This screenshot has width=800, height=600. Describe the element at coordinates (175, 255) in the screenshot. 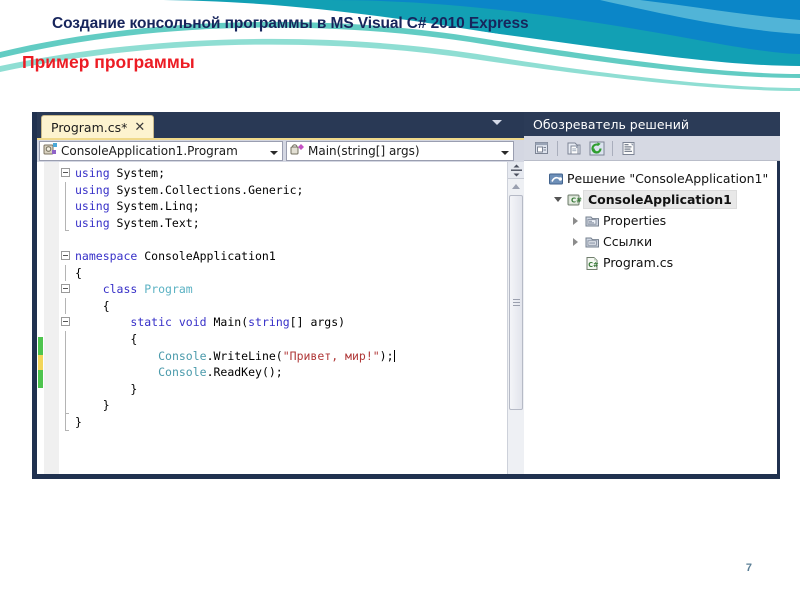

I see `code-line: namespace ConsoleApplication1` at that location.